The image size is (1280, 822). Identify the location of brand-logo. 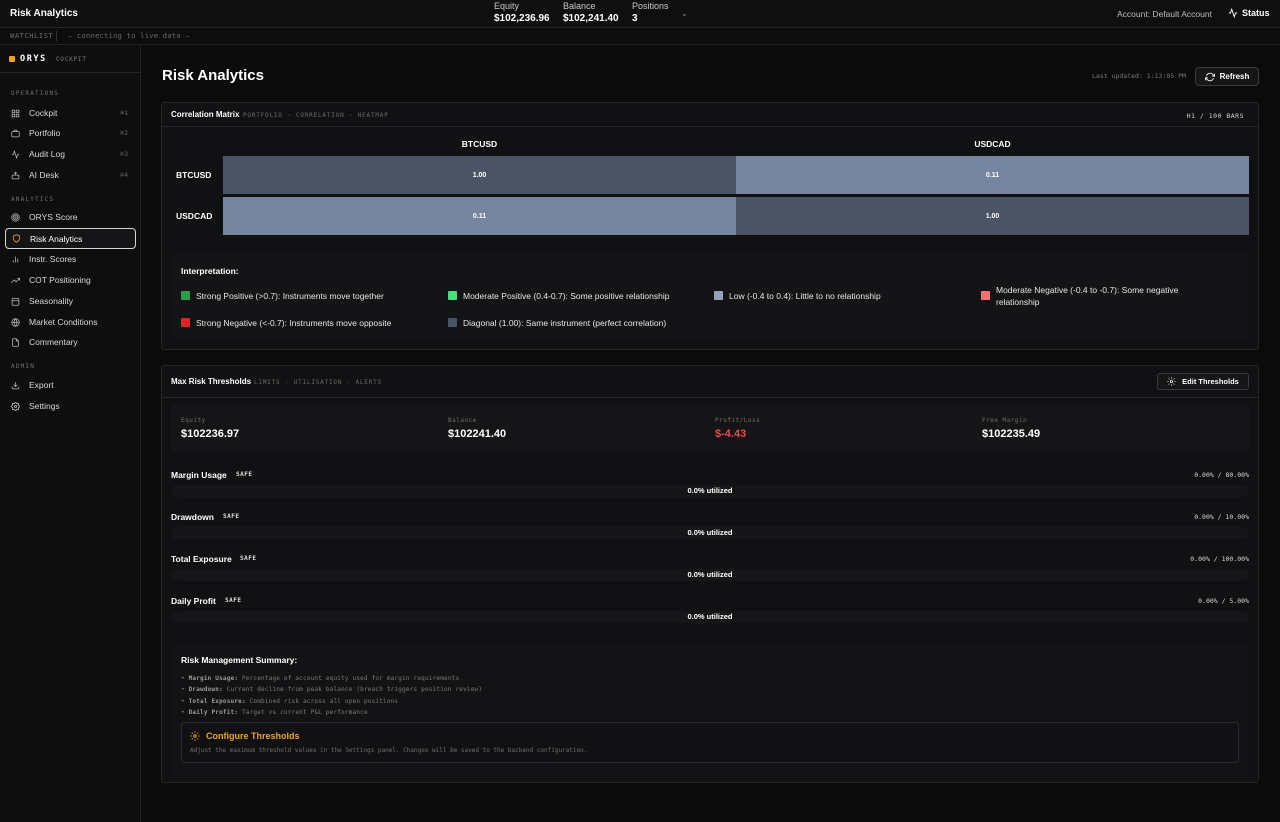
(12, 59).